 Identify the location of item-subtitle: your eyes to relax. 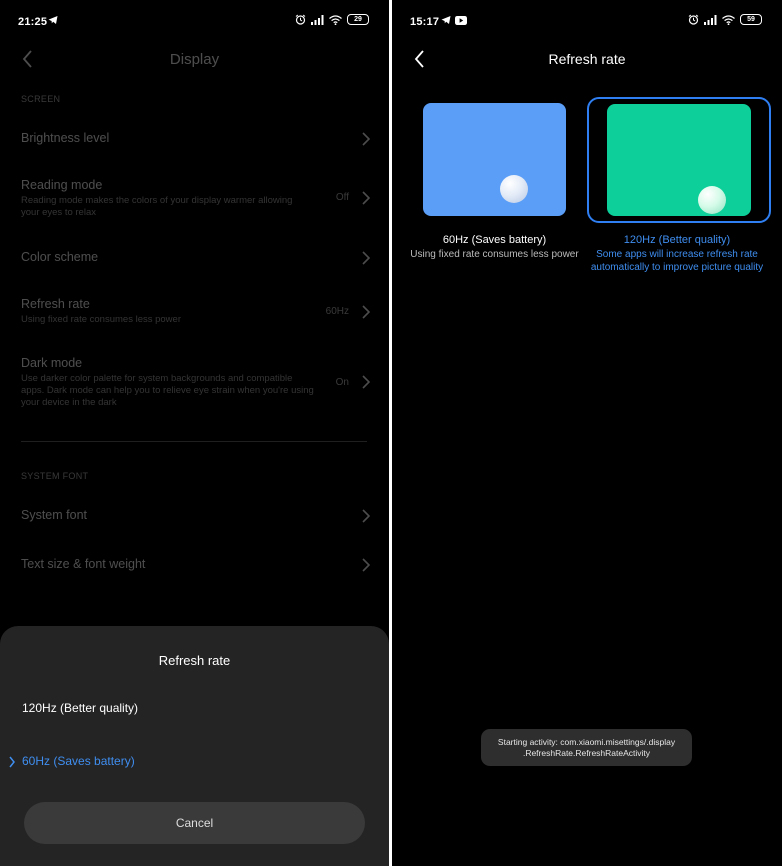
(58, 212).